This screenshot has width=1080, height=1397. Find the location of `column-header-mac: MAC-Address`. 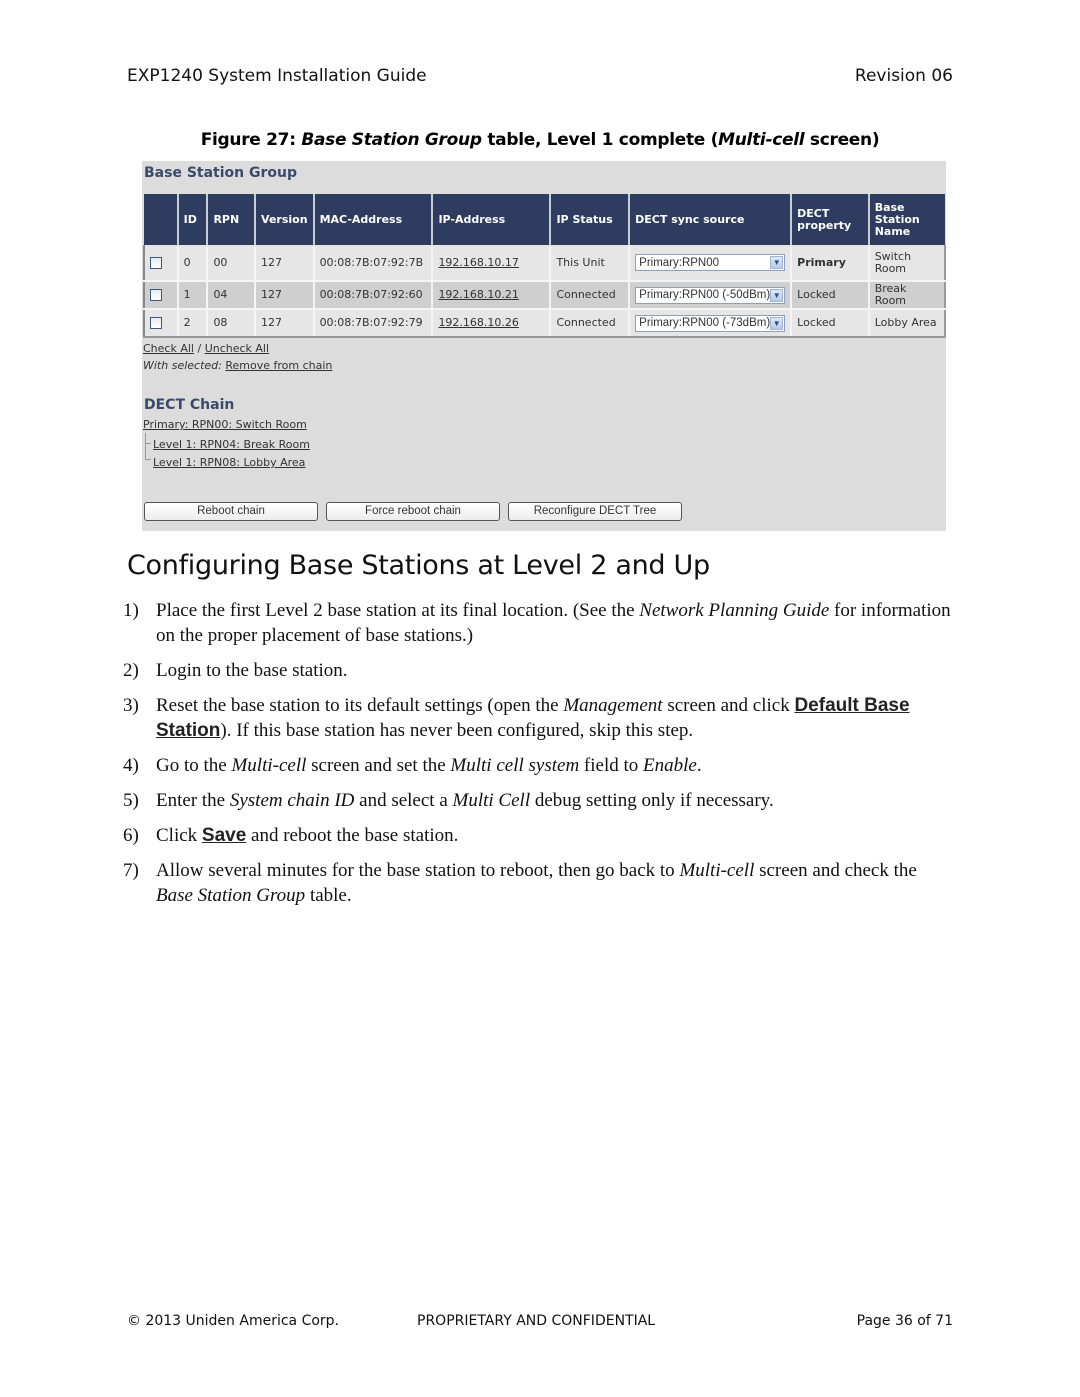

column-header-mac: MAC-Address is located at coordinates (372, 219).